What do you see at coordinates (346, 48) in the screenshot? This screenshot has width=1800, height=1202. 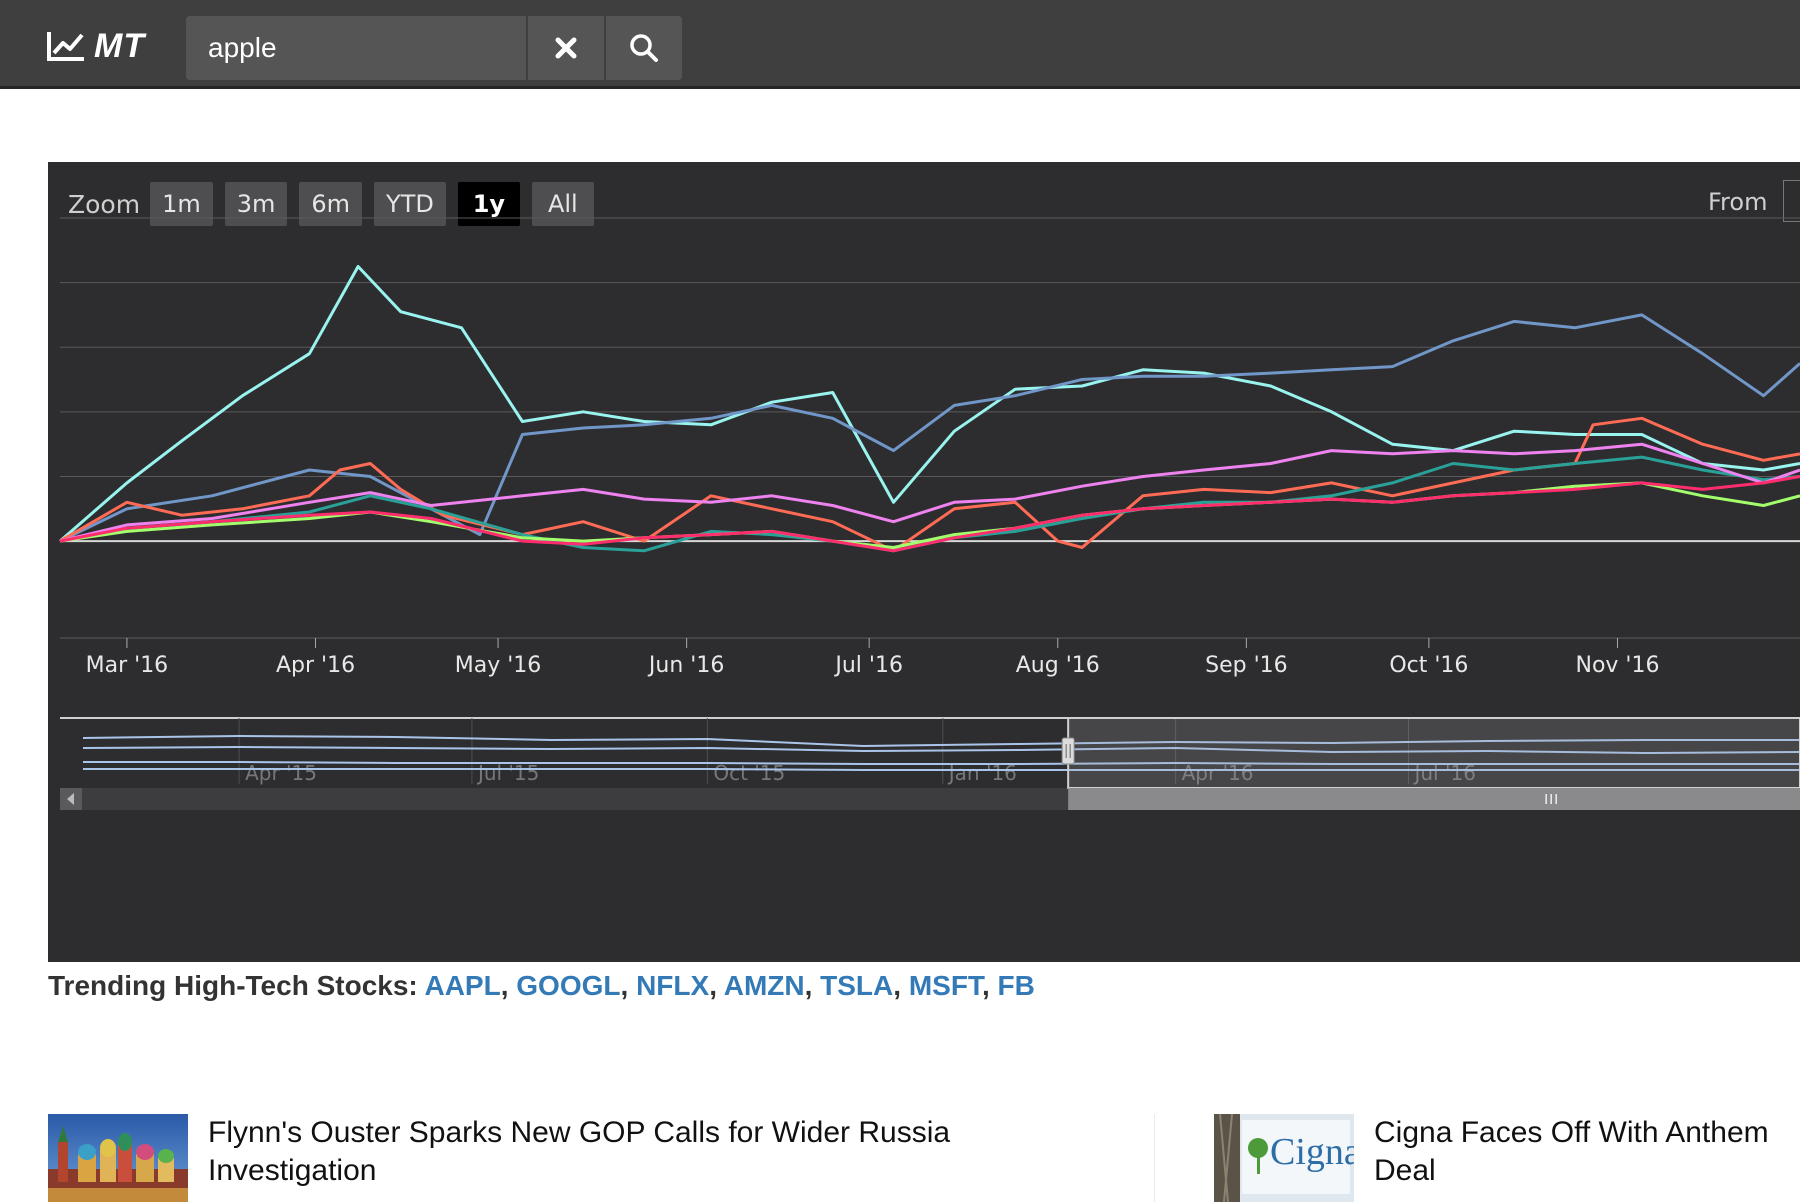 I see `search-input` at bounding box center [346, 48].